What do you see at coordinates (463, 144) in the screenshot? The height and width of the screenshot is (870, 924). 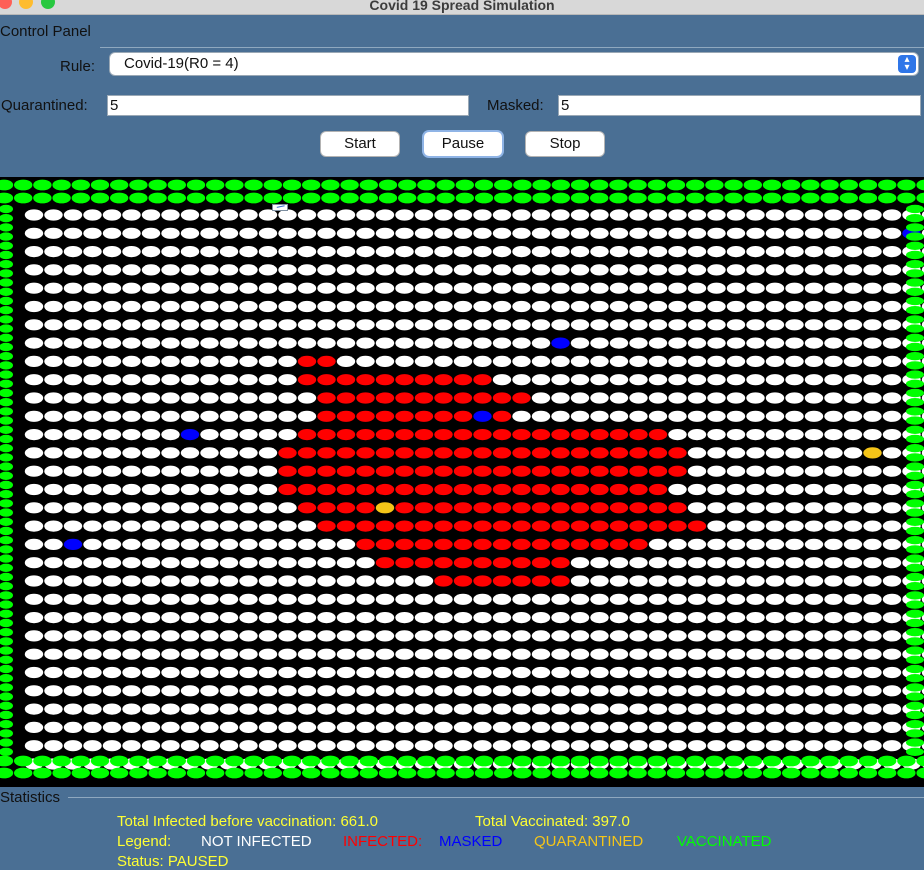 I see `pause-button: Pause` at bounding box center [463, 144].